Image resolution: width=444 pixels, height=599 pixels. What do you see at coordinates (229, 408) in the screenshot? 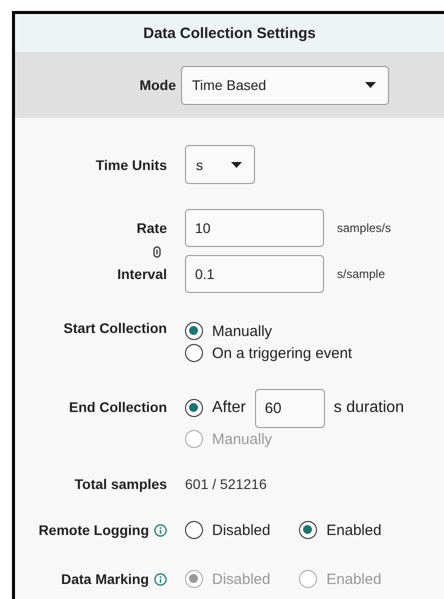
I see `option-label: After` at bounding box center [229, 408].